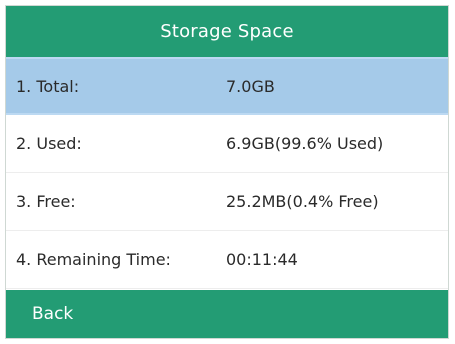  I want to click on row-label: 4. Remaining Time:, so click(93, 259).